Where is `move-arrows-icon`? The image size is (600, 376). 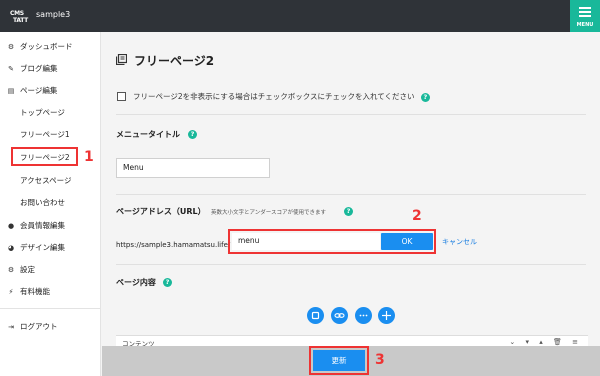
move-arrows-icon is located at coordinates (386, 315).